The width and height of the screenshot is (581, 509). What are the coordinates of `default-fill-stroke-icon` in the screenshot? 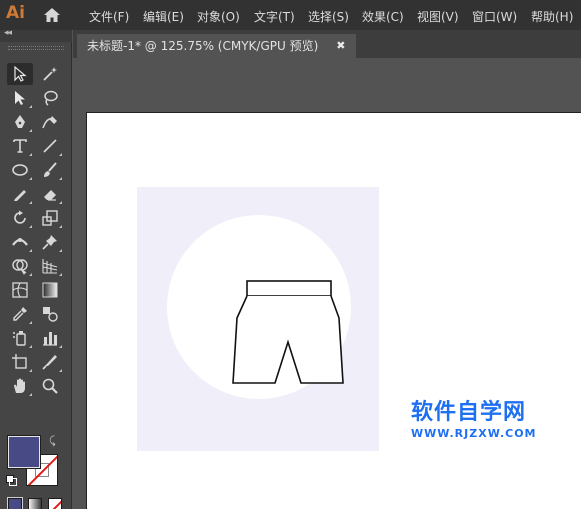 It's located at (11, 480).